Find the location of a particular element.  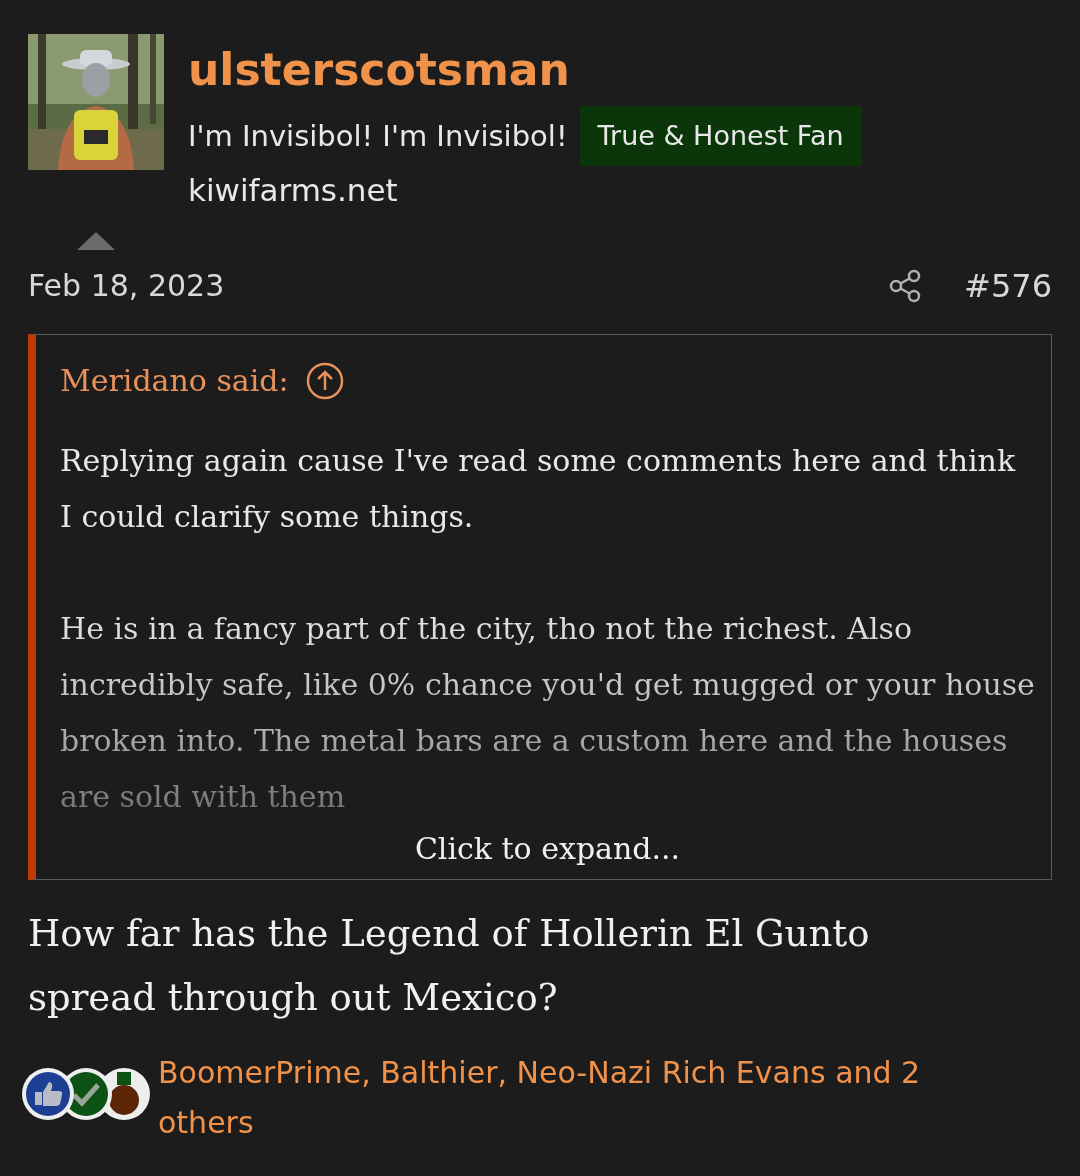

post-date: Feb 18, 2023 is located at coordinates (126, 286).